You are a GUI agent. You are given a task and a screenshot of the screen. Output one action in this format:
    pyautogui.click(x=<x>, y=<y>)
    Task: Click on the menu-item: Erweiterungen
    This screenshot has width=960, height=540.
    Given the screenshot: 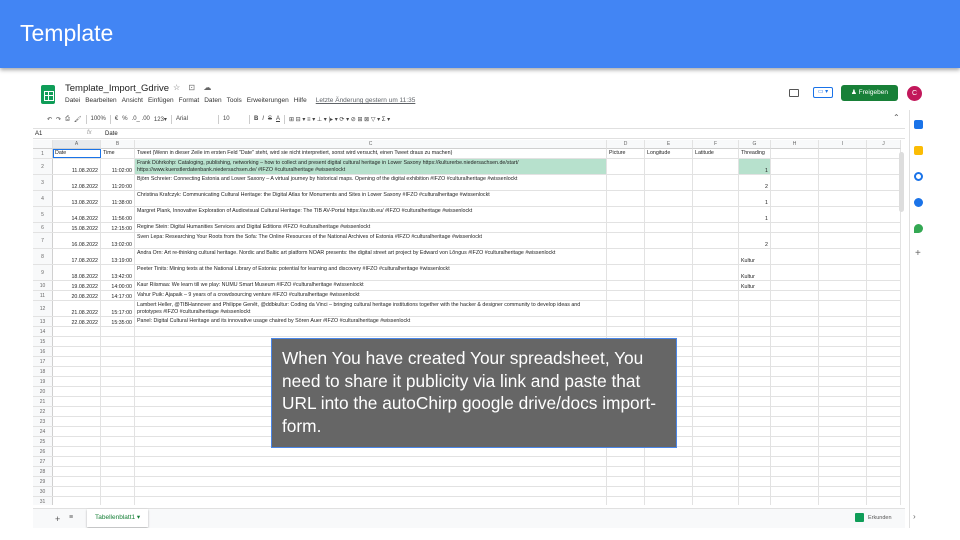 What is the action you would take?
    pyautogui.click(x=268, y=100)
    